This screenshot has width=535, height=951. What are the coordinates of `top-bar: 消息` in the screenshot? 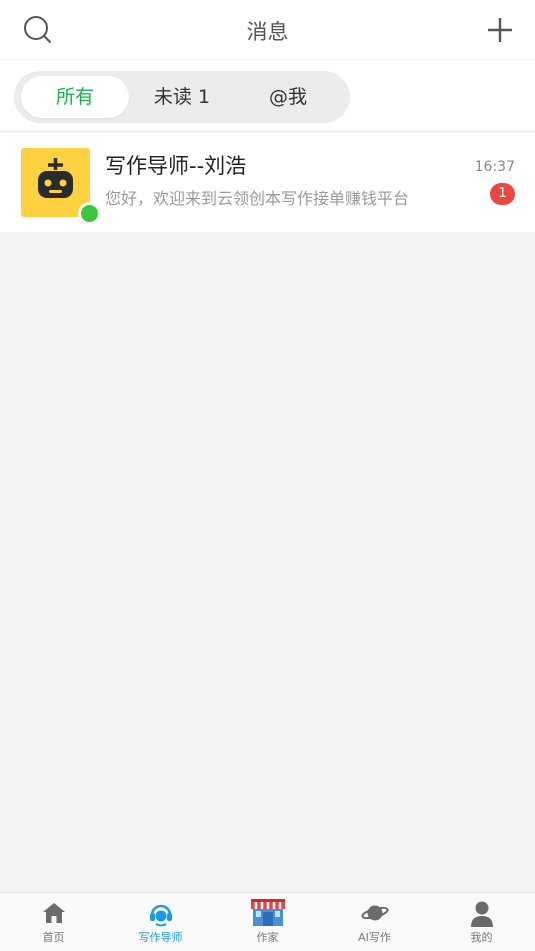 It's located at (267, 30).